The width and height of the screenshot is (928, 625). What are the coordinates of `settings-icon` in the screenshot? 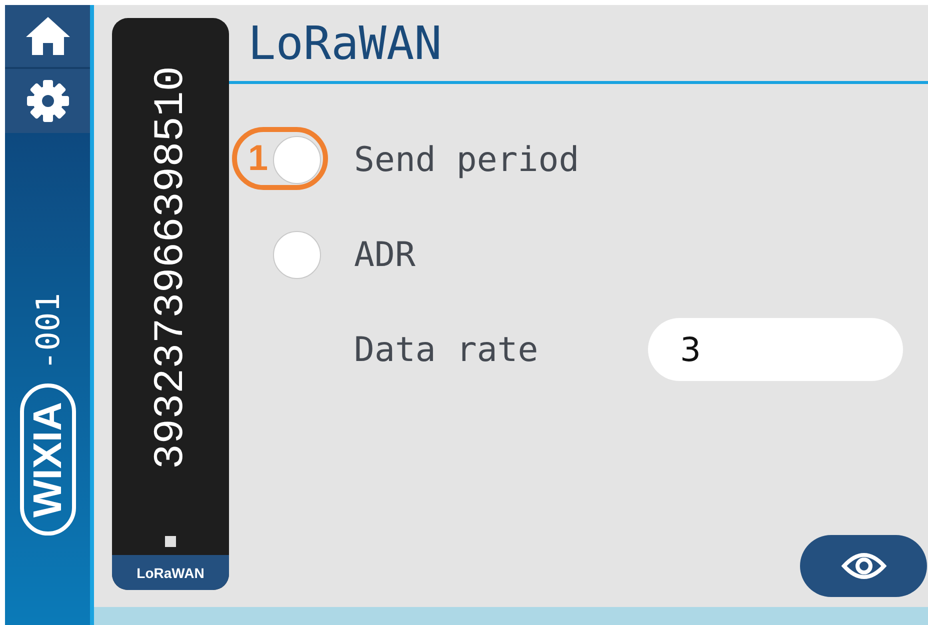 It's located at (48, 101).